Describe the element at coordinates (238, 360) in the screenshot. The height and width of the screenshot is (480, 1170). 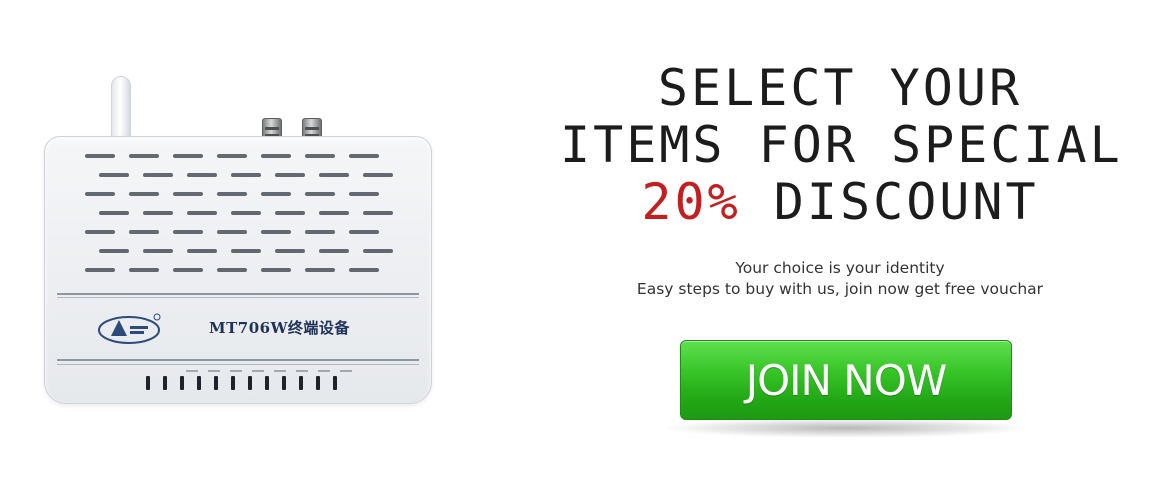
I see `panel-divider-bottom` at that location.